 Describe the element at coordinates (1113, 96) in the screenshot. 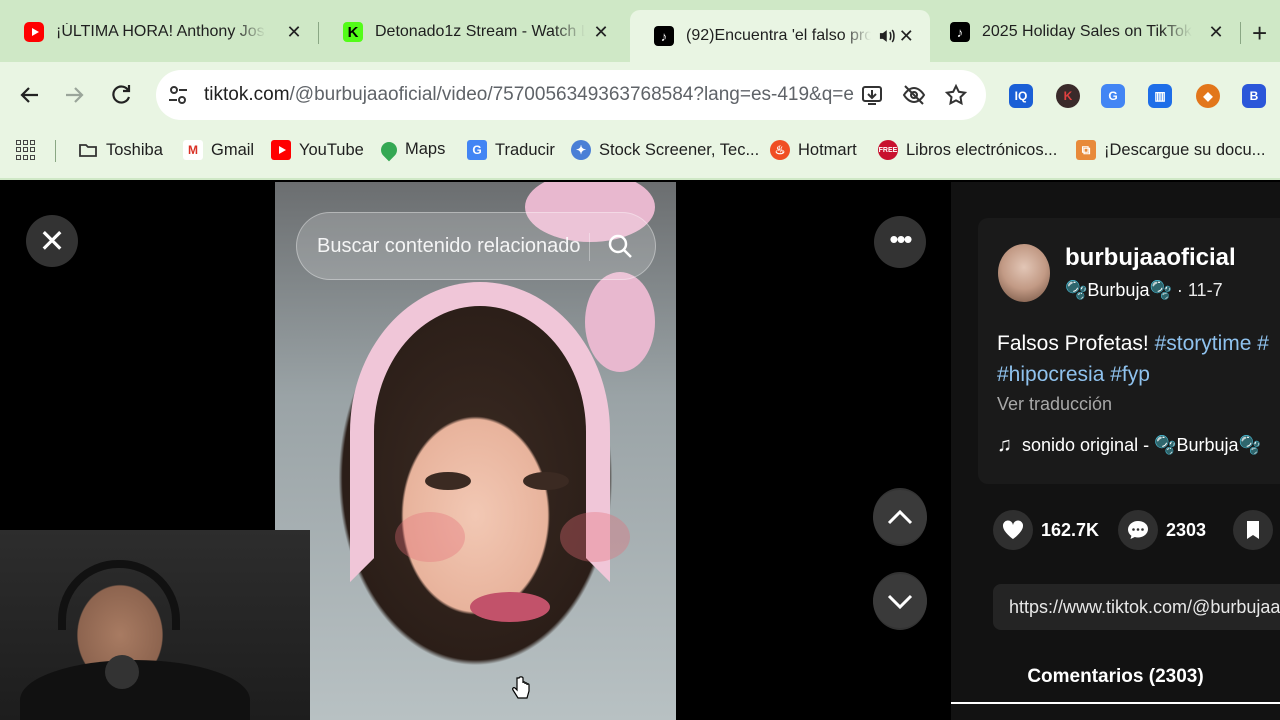

I see `extension-translate-icon: G` at that location.